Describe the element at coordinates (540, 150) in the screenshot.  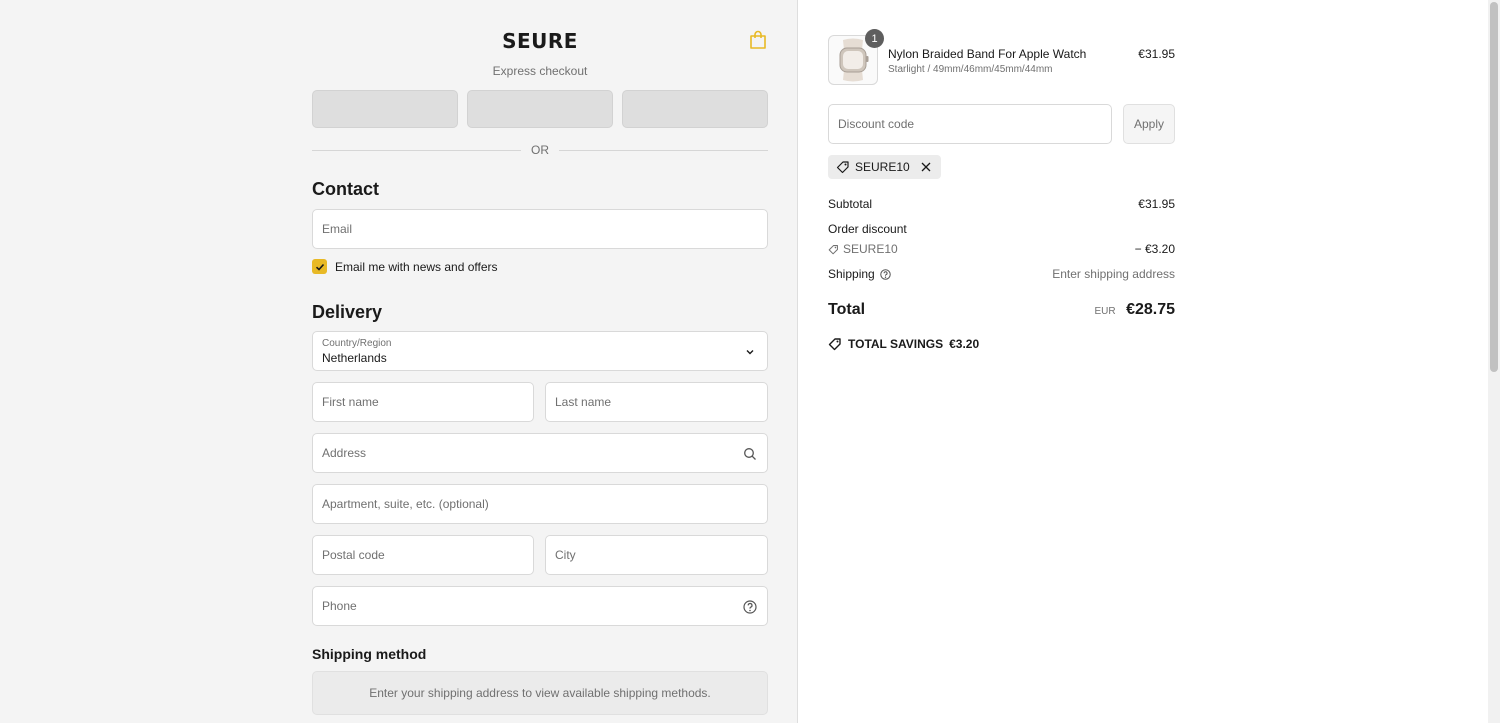
I see `or-divider: OR` at that location.